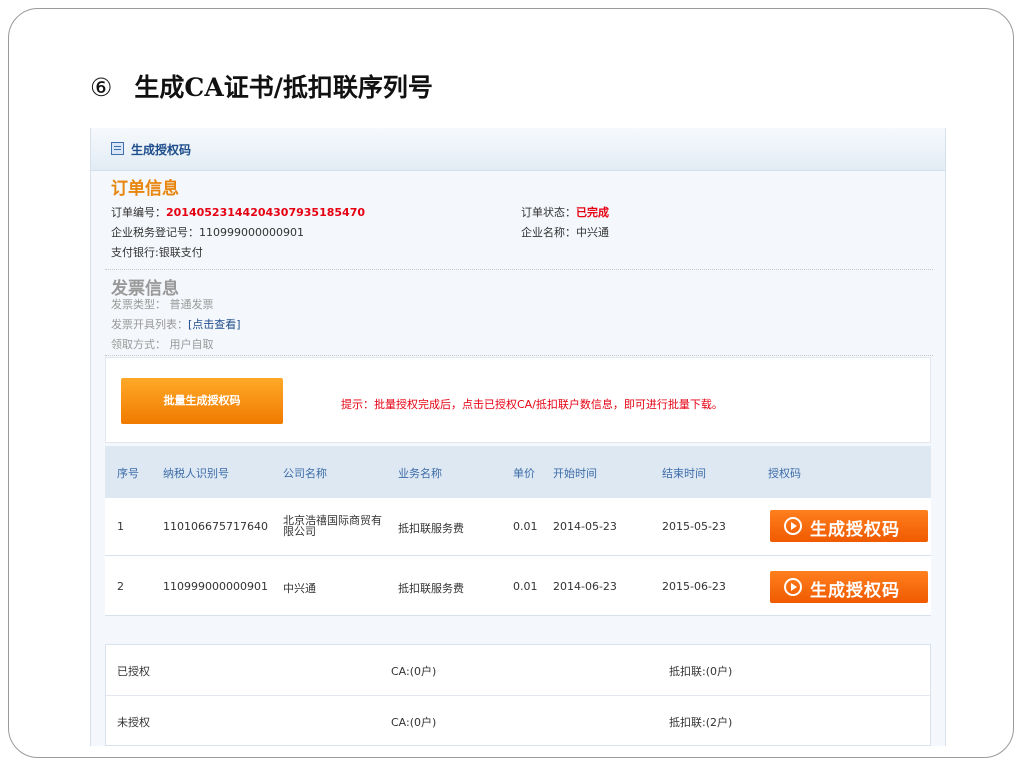  What do you see at coordinates (162, 304) in the screenshot?
I see `invoice-type: 发票类型： 普通发票` at bounding box center [162, 304].